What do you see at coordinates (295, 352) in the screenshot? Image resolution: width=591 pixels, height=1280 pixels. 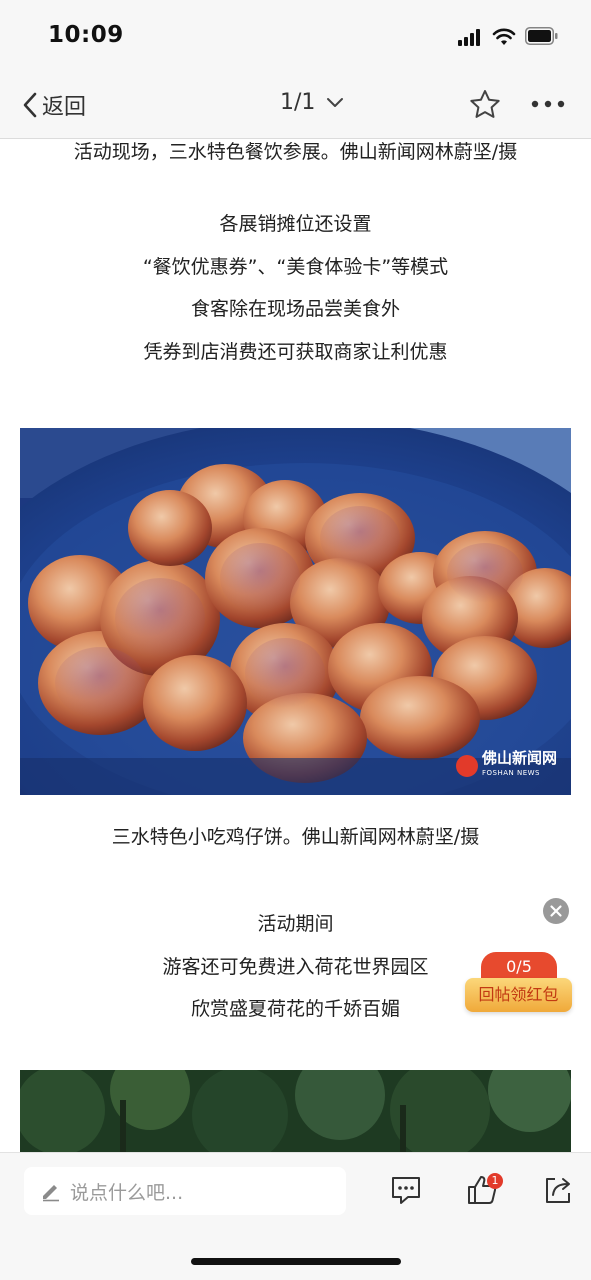 I see `paragraph-line: 凭券到店消费还可获取商家让利优惠` at bounding box center [295, 352].